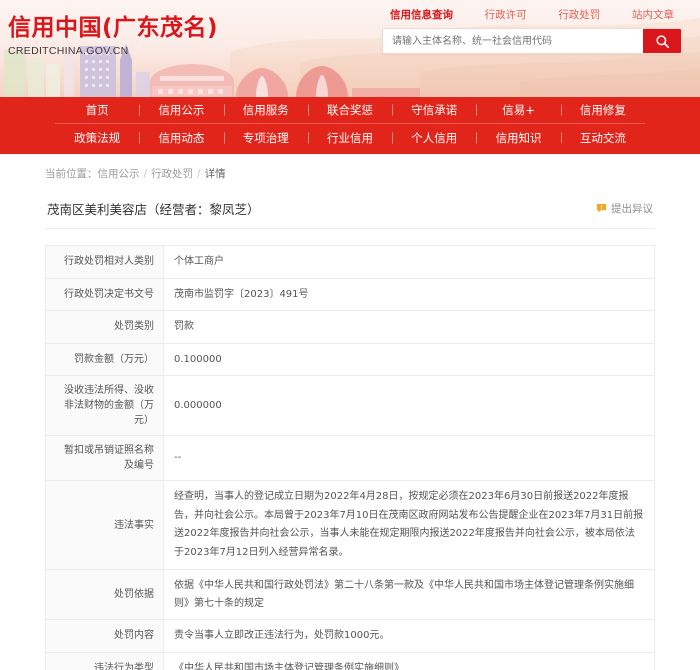  What do you see at coordinates (104, 660) in the screenshot?
I see `row-label-violation-type: 违法行为类型` at bounding box center [104, 660].